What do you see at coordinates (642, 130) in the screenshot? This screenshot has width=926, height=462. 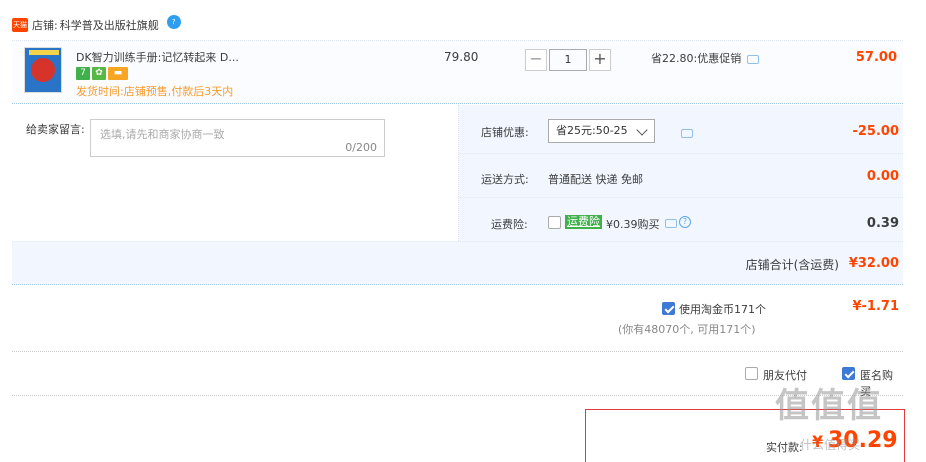 I see `chevron-down-icon` at bounding box center [642, 130].